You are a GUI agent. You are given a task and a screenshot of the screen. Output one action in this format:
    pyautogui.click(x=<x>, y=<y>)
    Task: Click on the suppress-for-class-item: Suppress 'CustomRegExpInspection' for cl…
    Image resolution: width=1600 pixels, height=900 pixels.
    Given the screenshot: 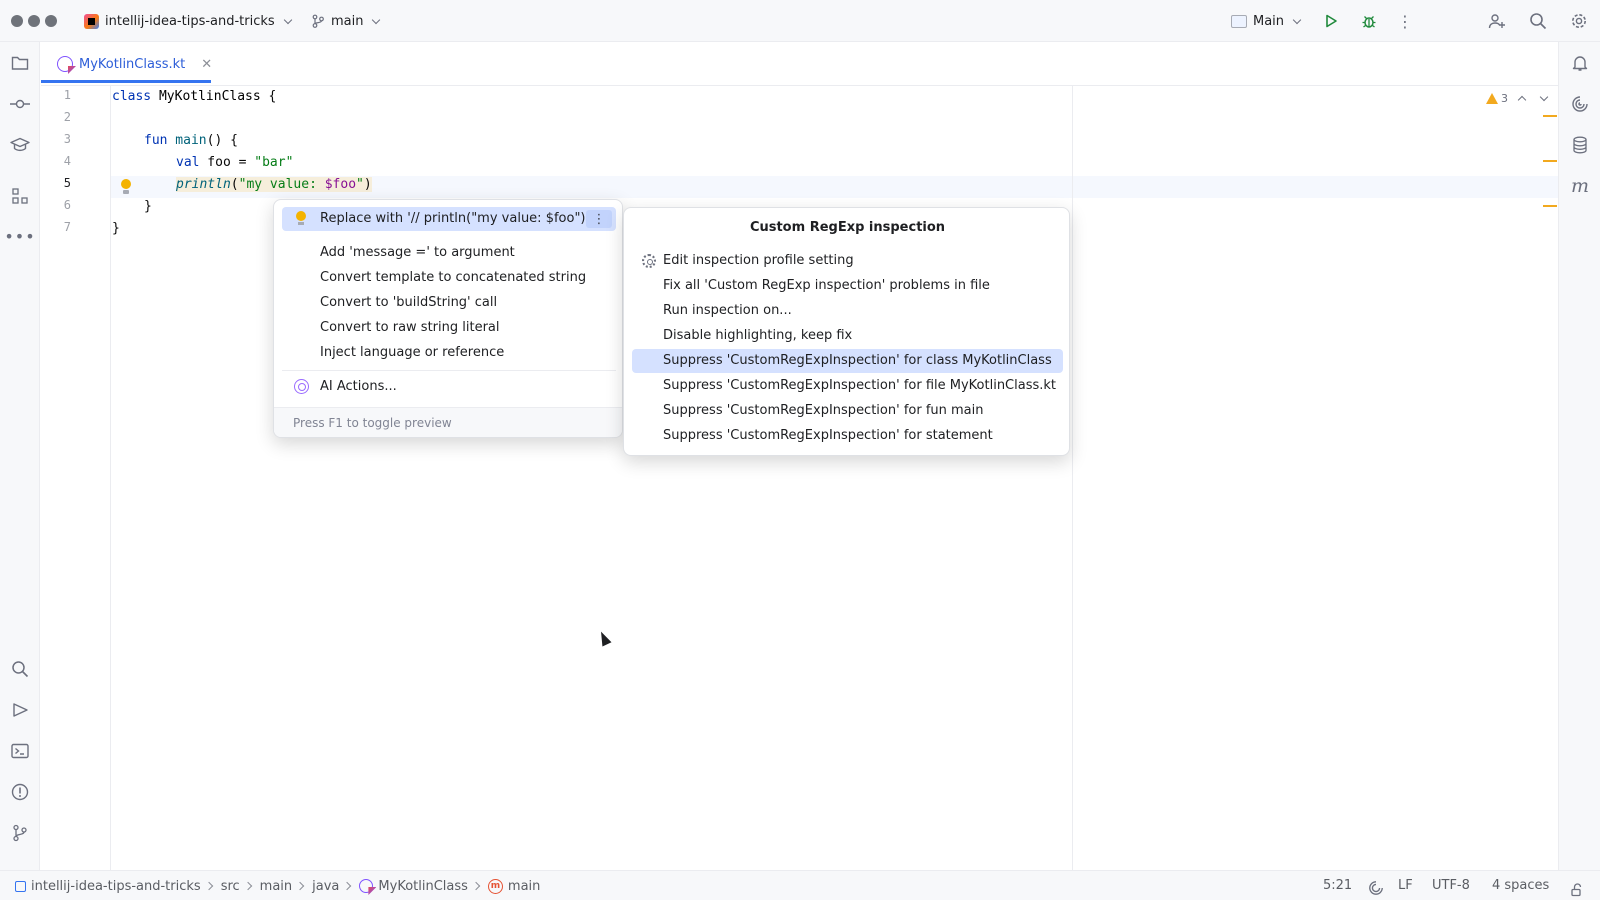 What is the action you would take?
    pyautogui.click(x=847, y=361)
    